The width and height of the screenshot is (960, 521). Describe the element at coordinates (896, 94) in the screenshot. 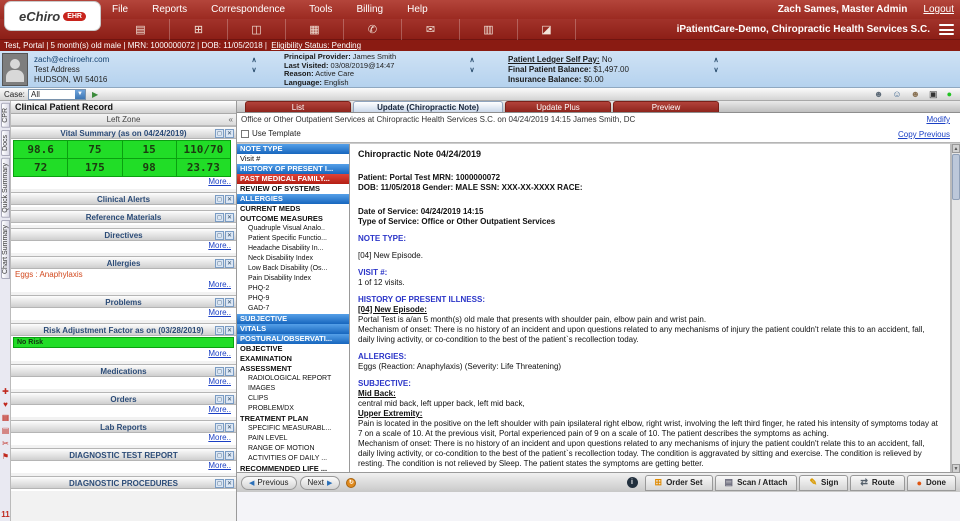

I see `patient-icon: ☺` at that location.